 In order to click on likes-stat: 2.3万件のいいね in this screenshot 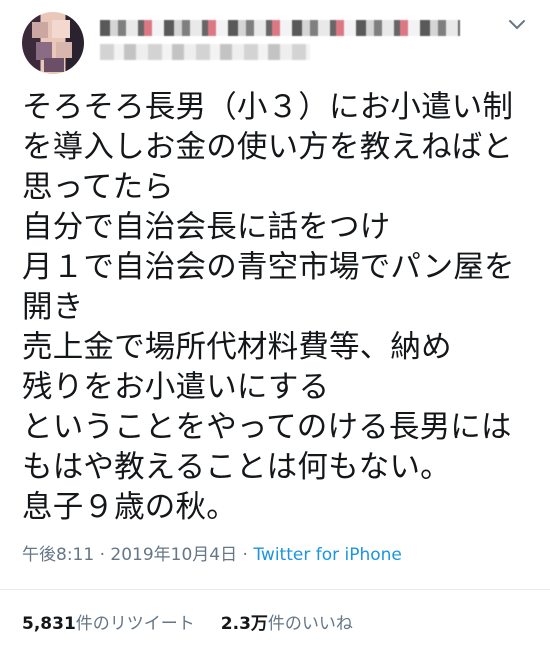, I will do `click(287, 624)`.